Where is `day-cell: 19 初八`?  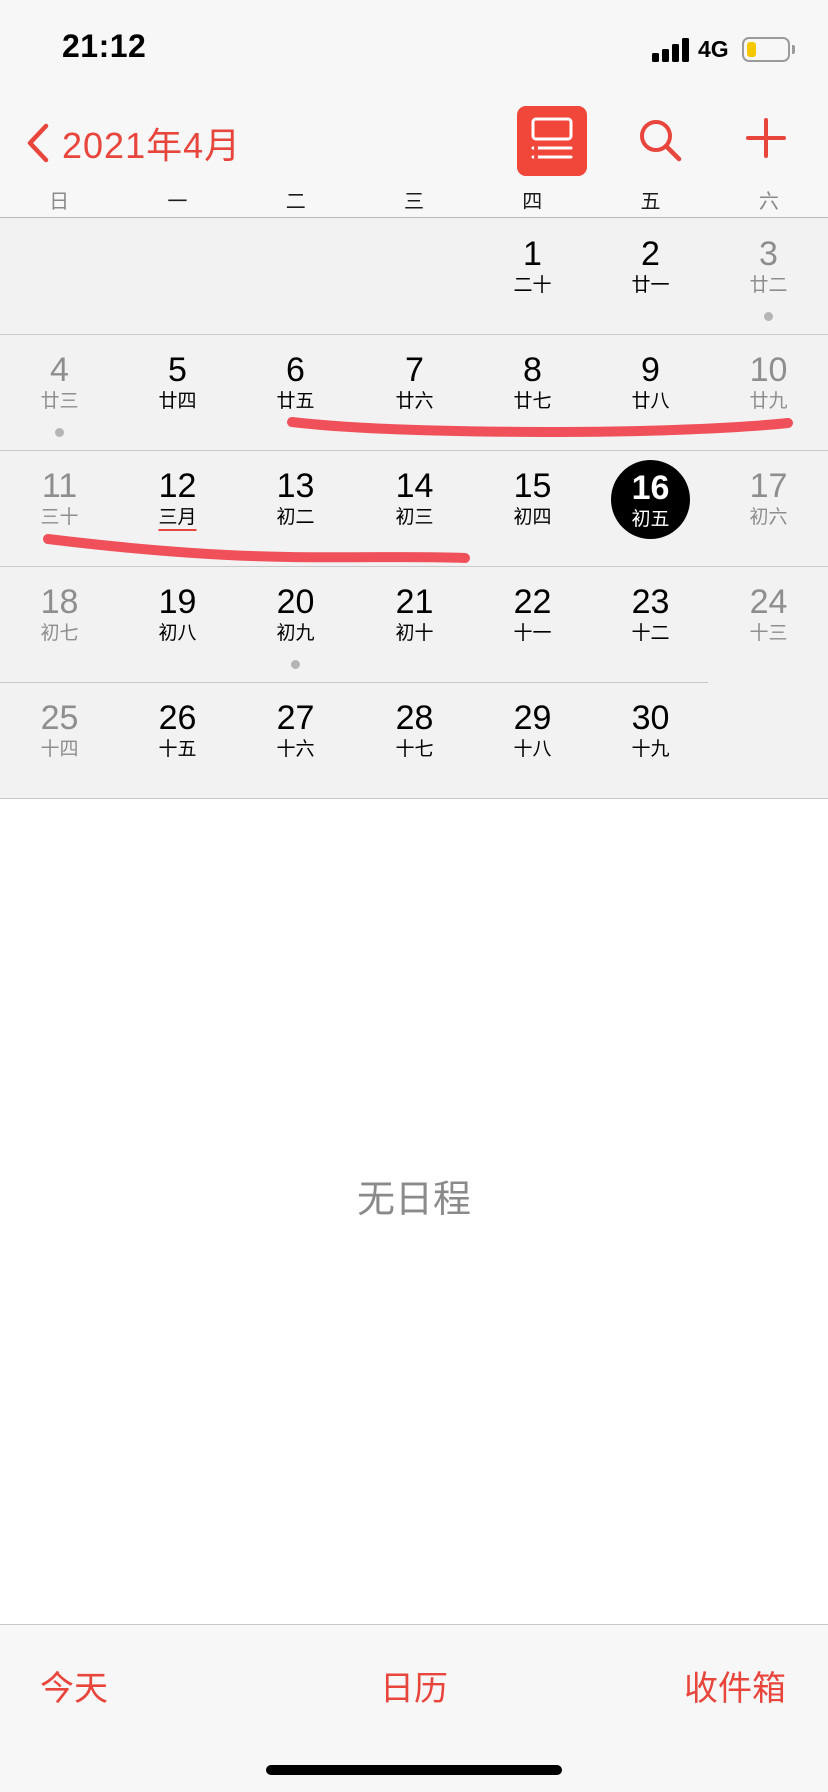
day-cell: 19 初八 is located at coordinates (177, 624).